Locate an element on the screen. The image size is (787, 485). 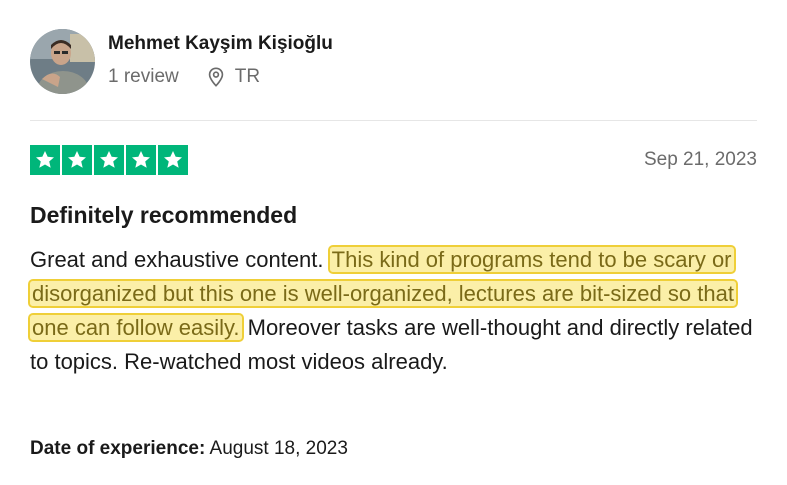
review-text-plain: Great and exhaustive content. is located at coordinates (177, 259).